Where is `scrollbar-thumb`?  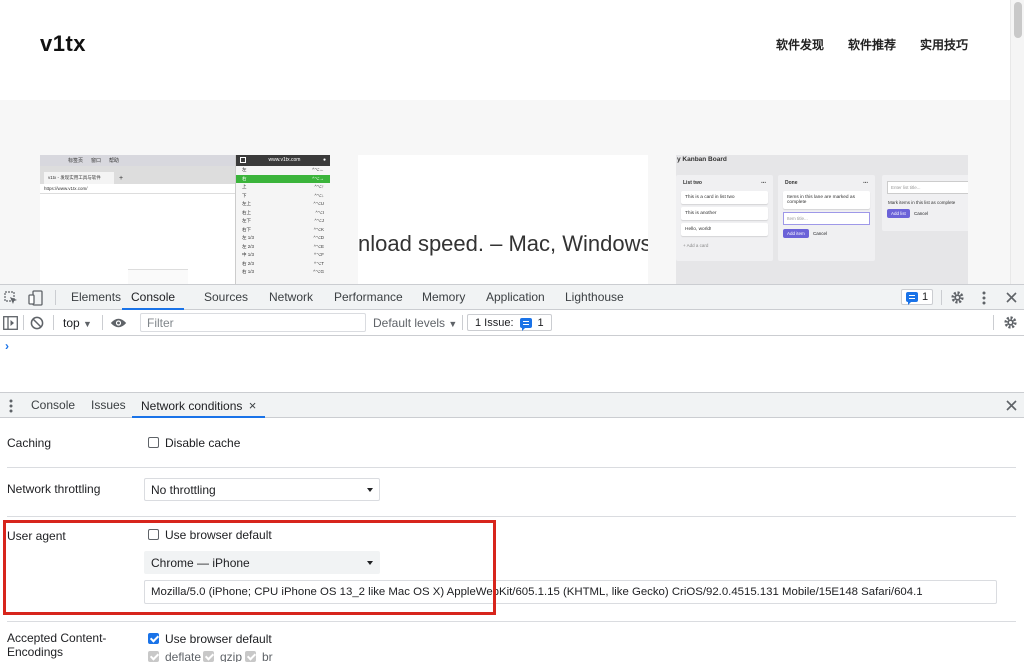
scrollbar-thumb is located at coordinates (1018, 20).